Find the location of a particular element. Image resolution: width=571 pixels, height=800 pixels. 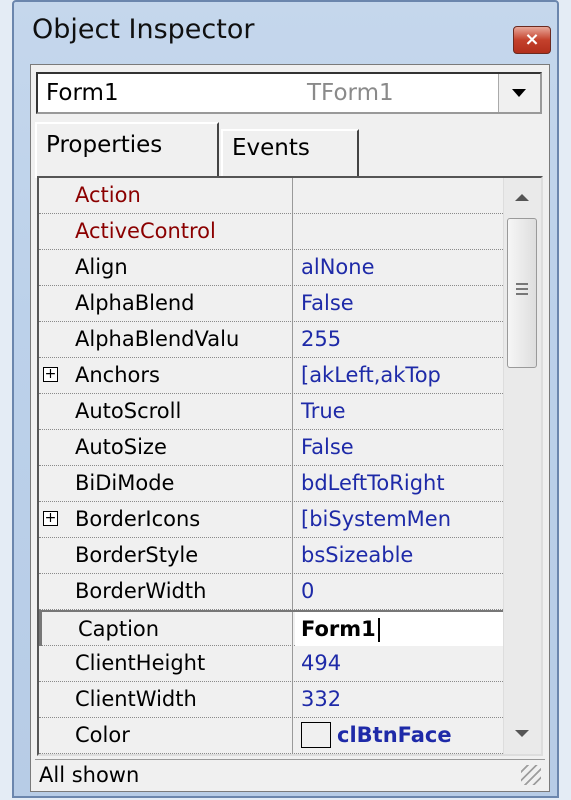

property-value: [biSystemMen is located at coordinates (399, 519).